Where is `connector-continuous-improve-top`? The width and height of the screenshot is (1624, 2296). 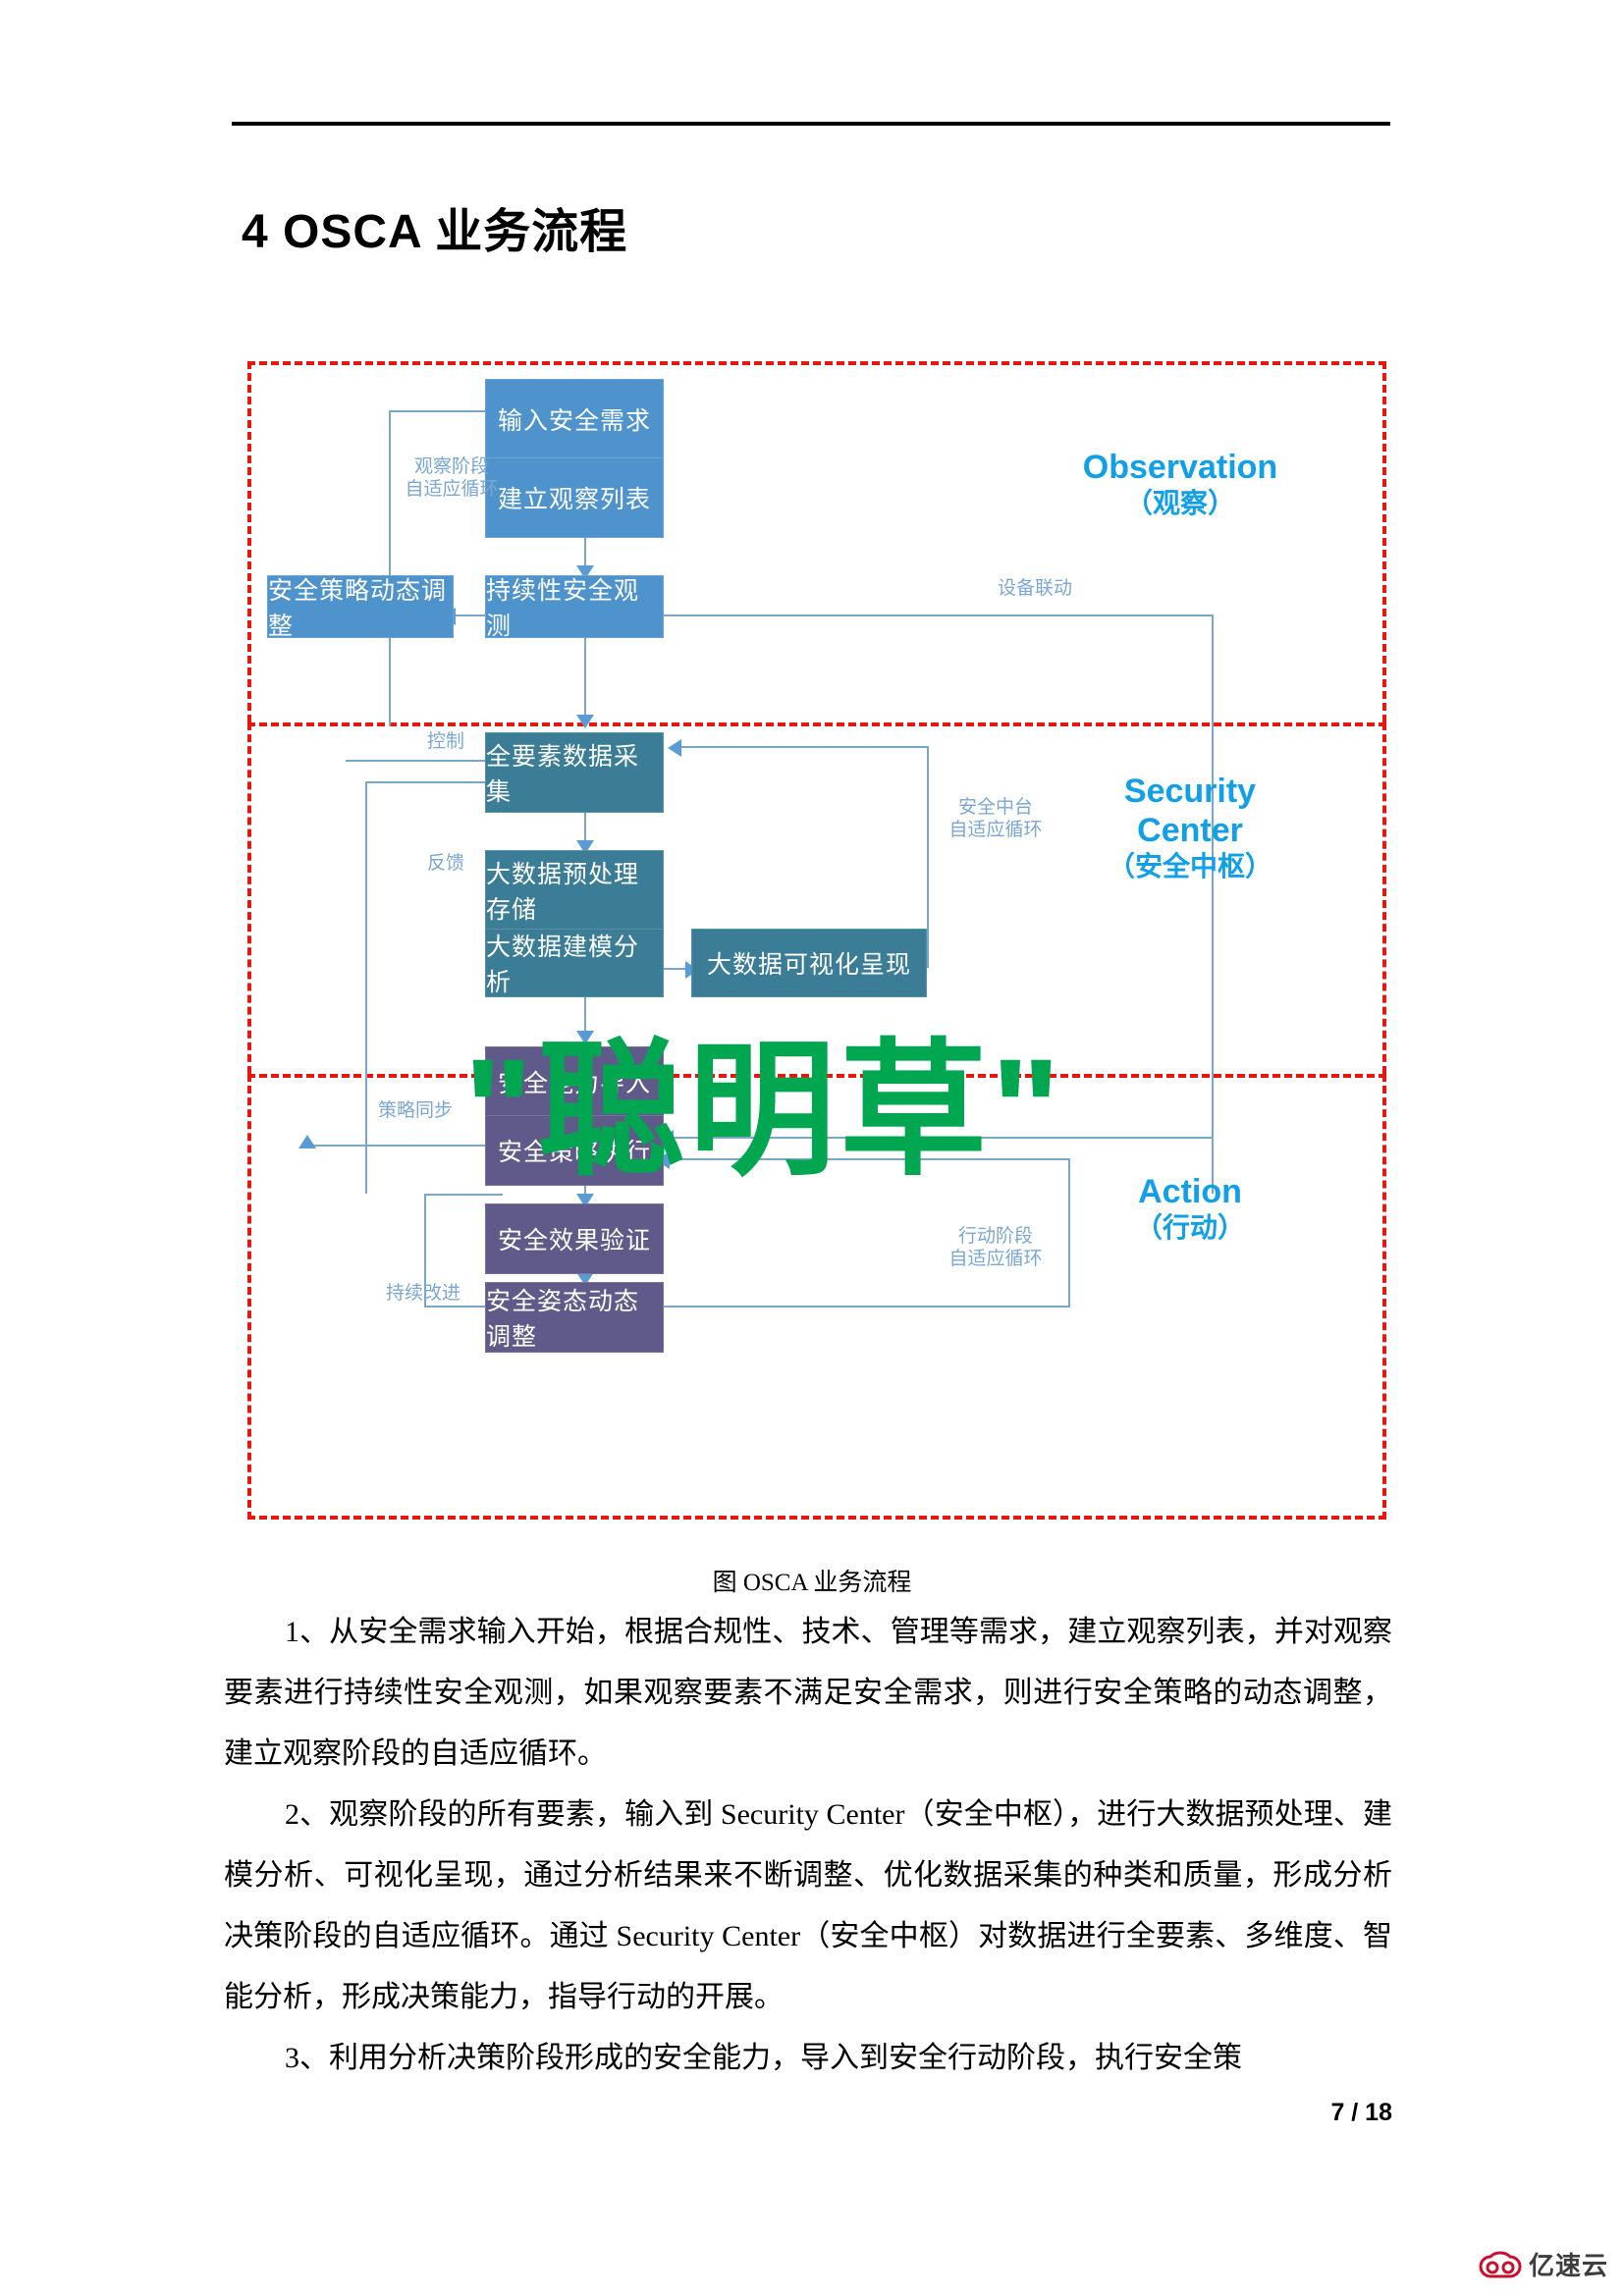 connector-continuous-improve-top is located at coordinates (463, 1195).